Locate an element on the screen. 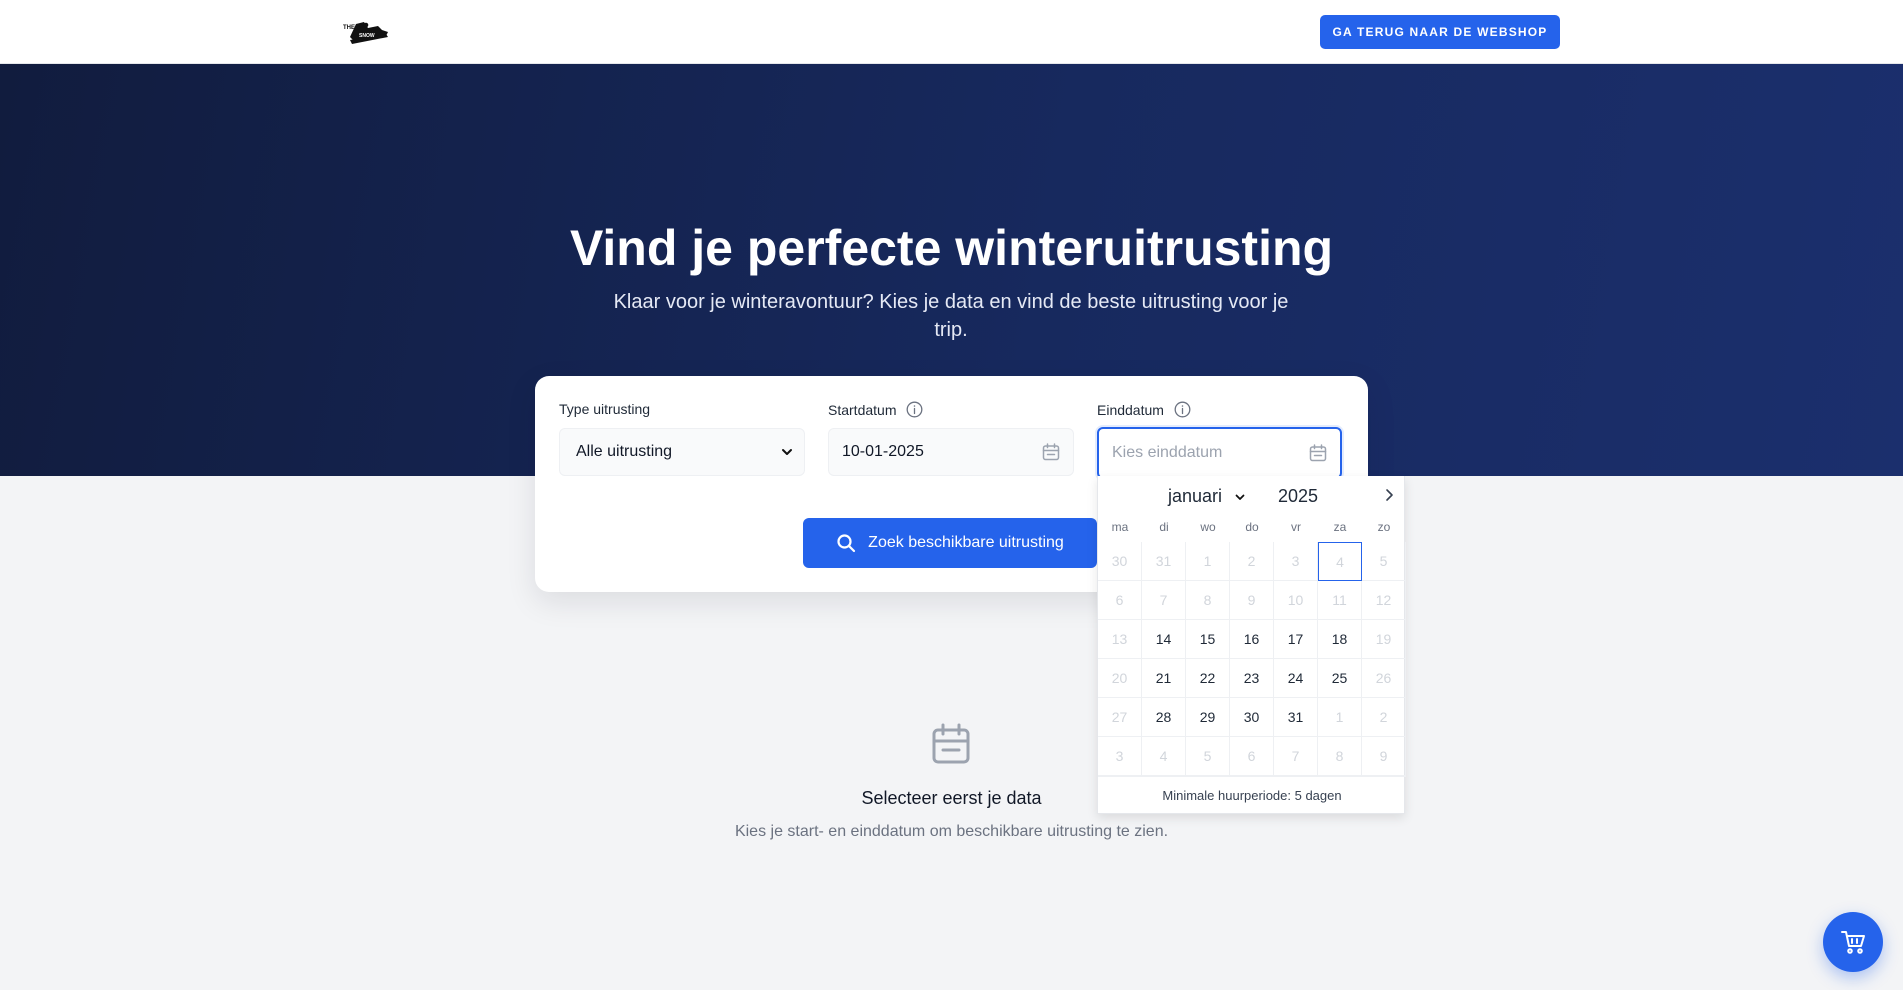 Image resolution: width=1903 pixels, height=990 pixels. type-label: Type uitrusting is located at coordinates (604, 409).